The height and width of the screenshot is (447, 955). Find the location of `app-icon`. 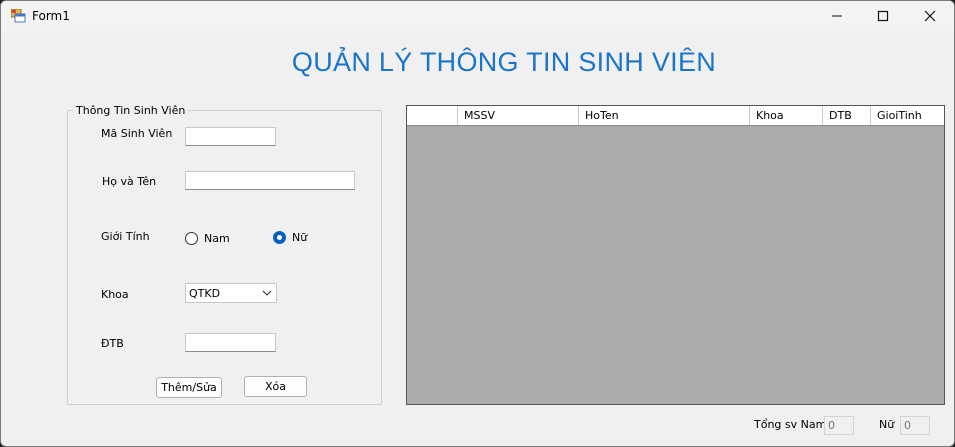

app-icon is located at coordinates (18, 16).